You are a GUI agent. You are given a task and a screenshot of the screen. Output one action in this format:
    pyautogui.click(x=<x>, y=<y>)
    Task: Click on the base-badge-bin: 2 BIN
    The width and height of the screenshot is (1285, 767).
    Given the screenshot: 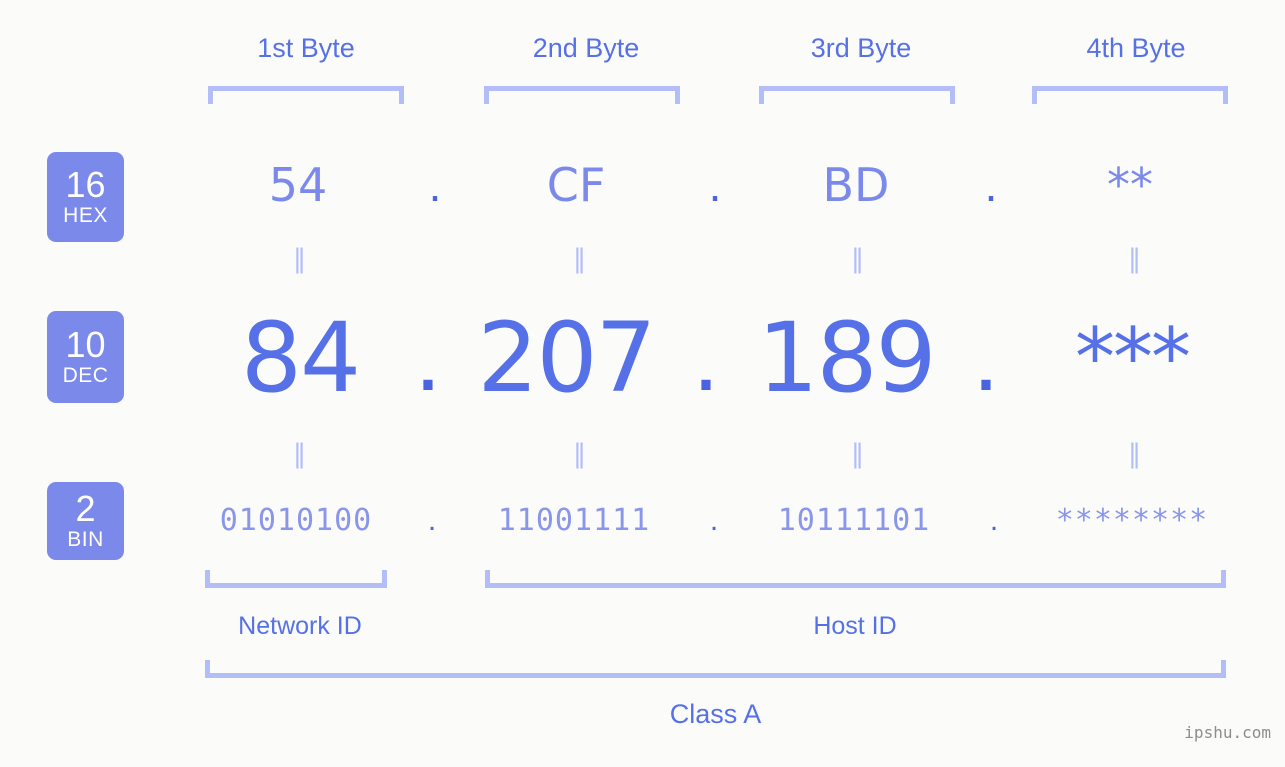 What is the action you would take?
    pyautogui.click(x=85, y=521)
    